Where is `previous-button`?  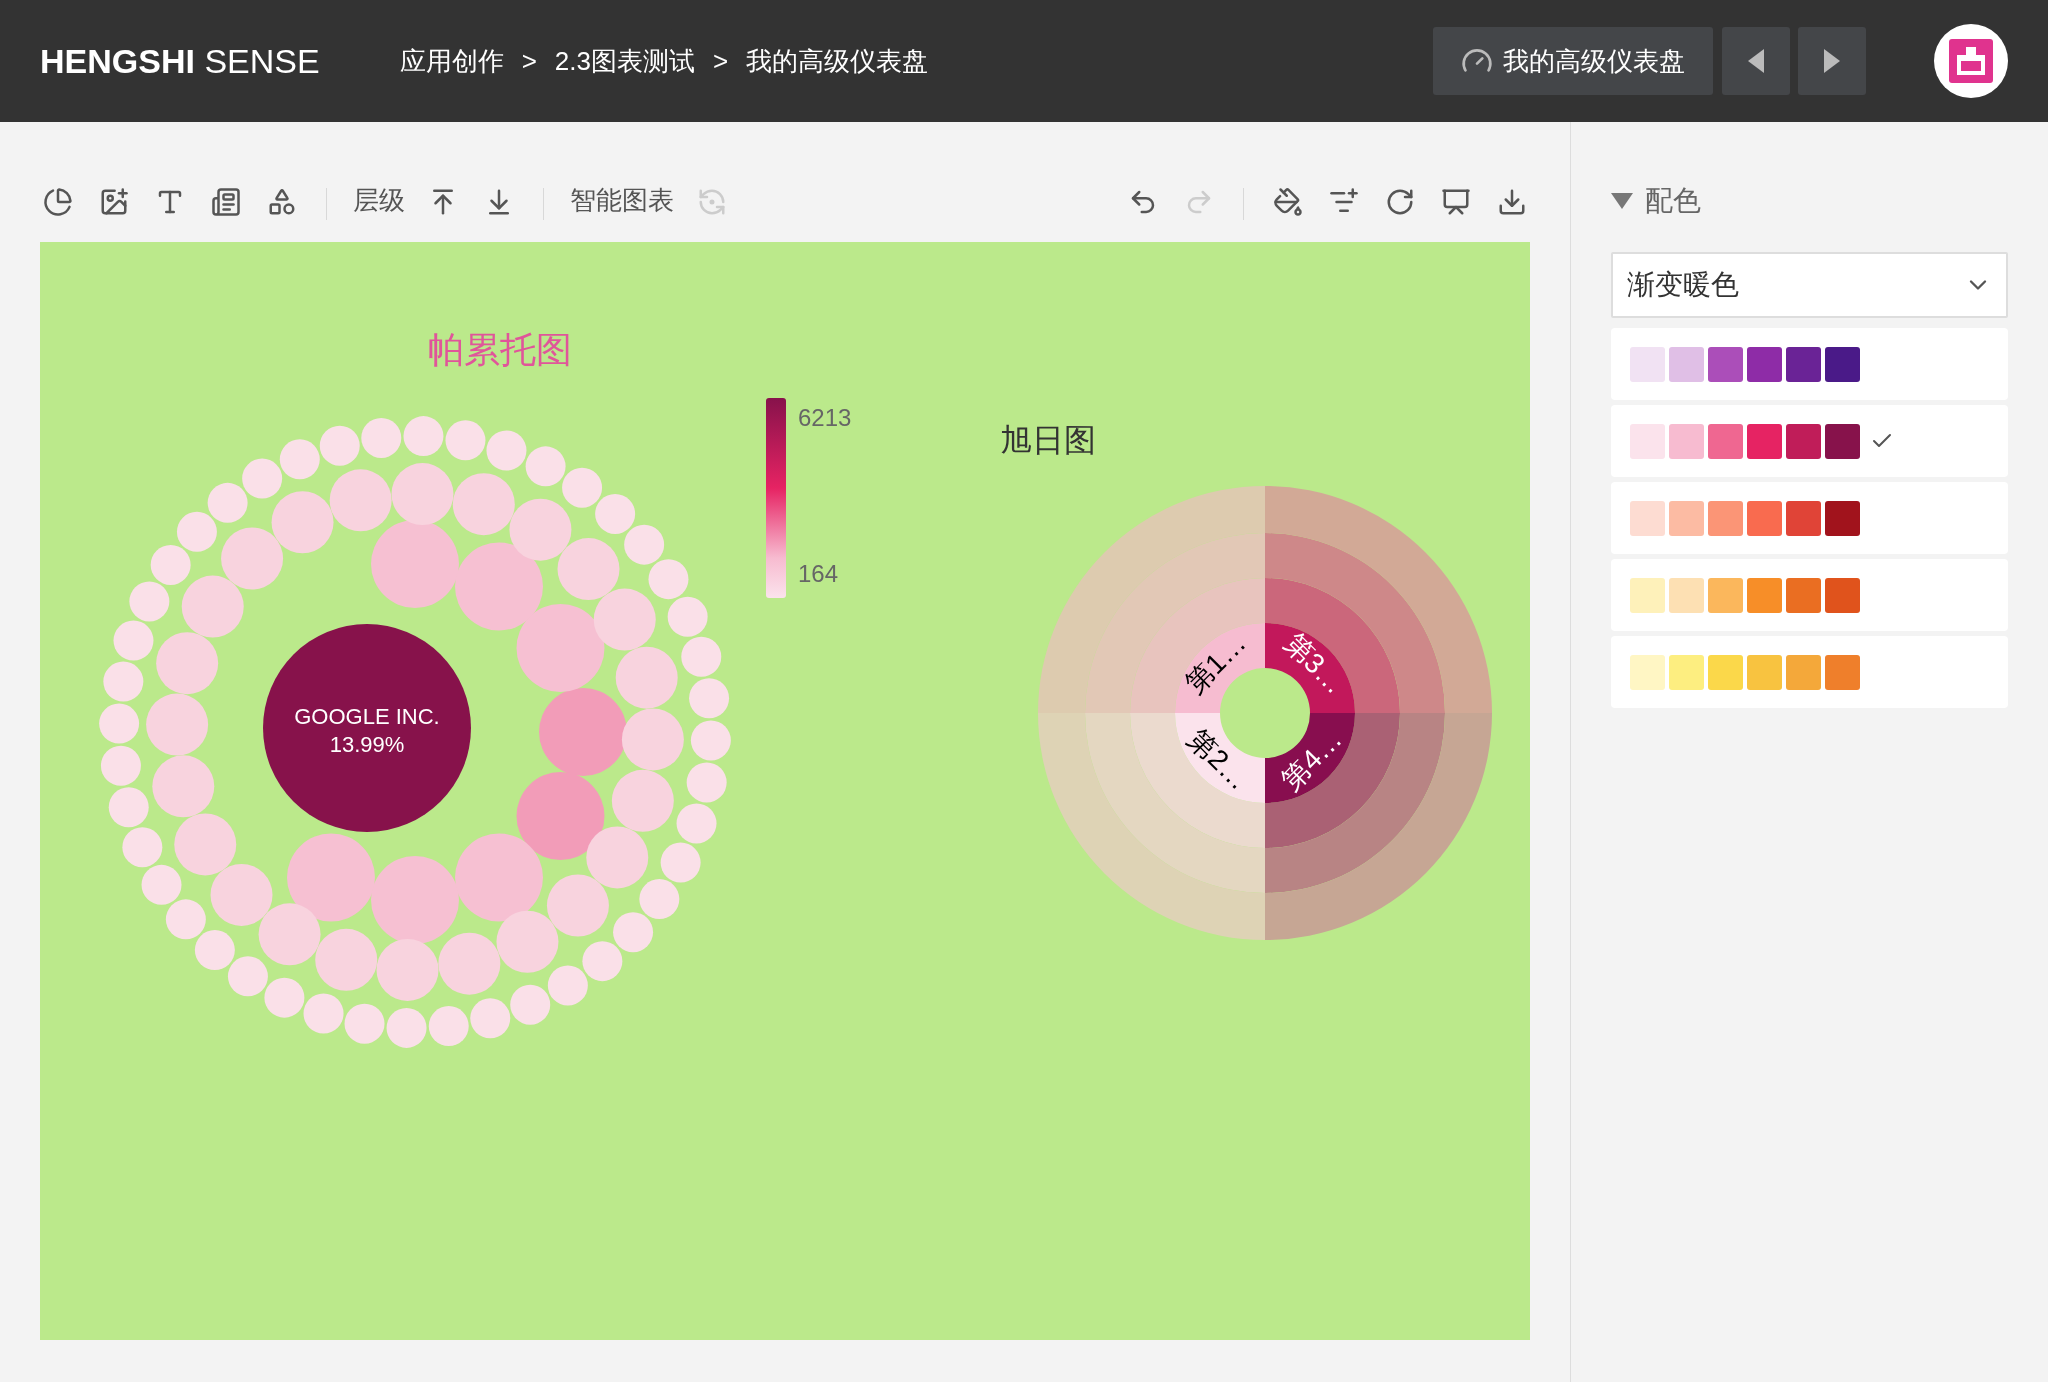 previous-button is located at coordinates (1756, 61).